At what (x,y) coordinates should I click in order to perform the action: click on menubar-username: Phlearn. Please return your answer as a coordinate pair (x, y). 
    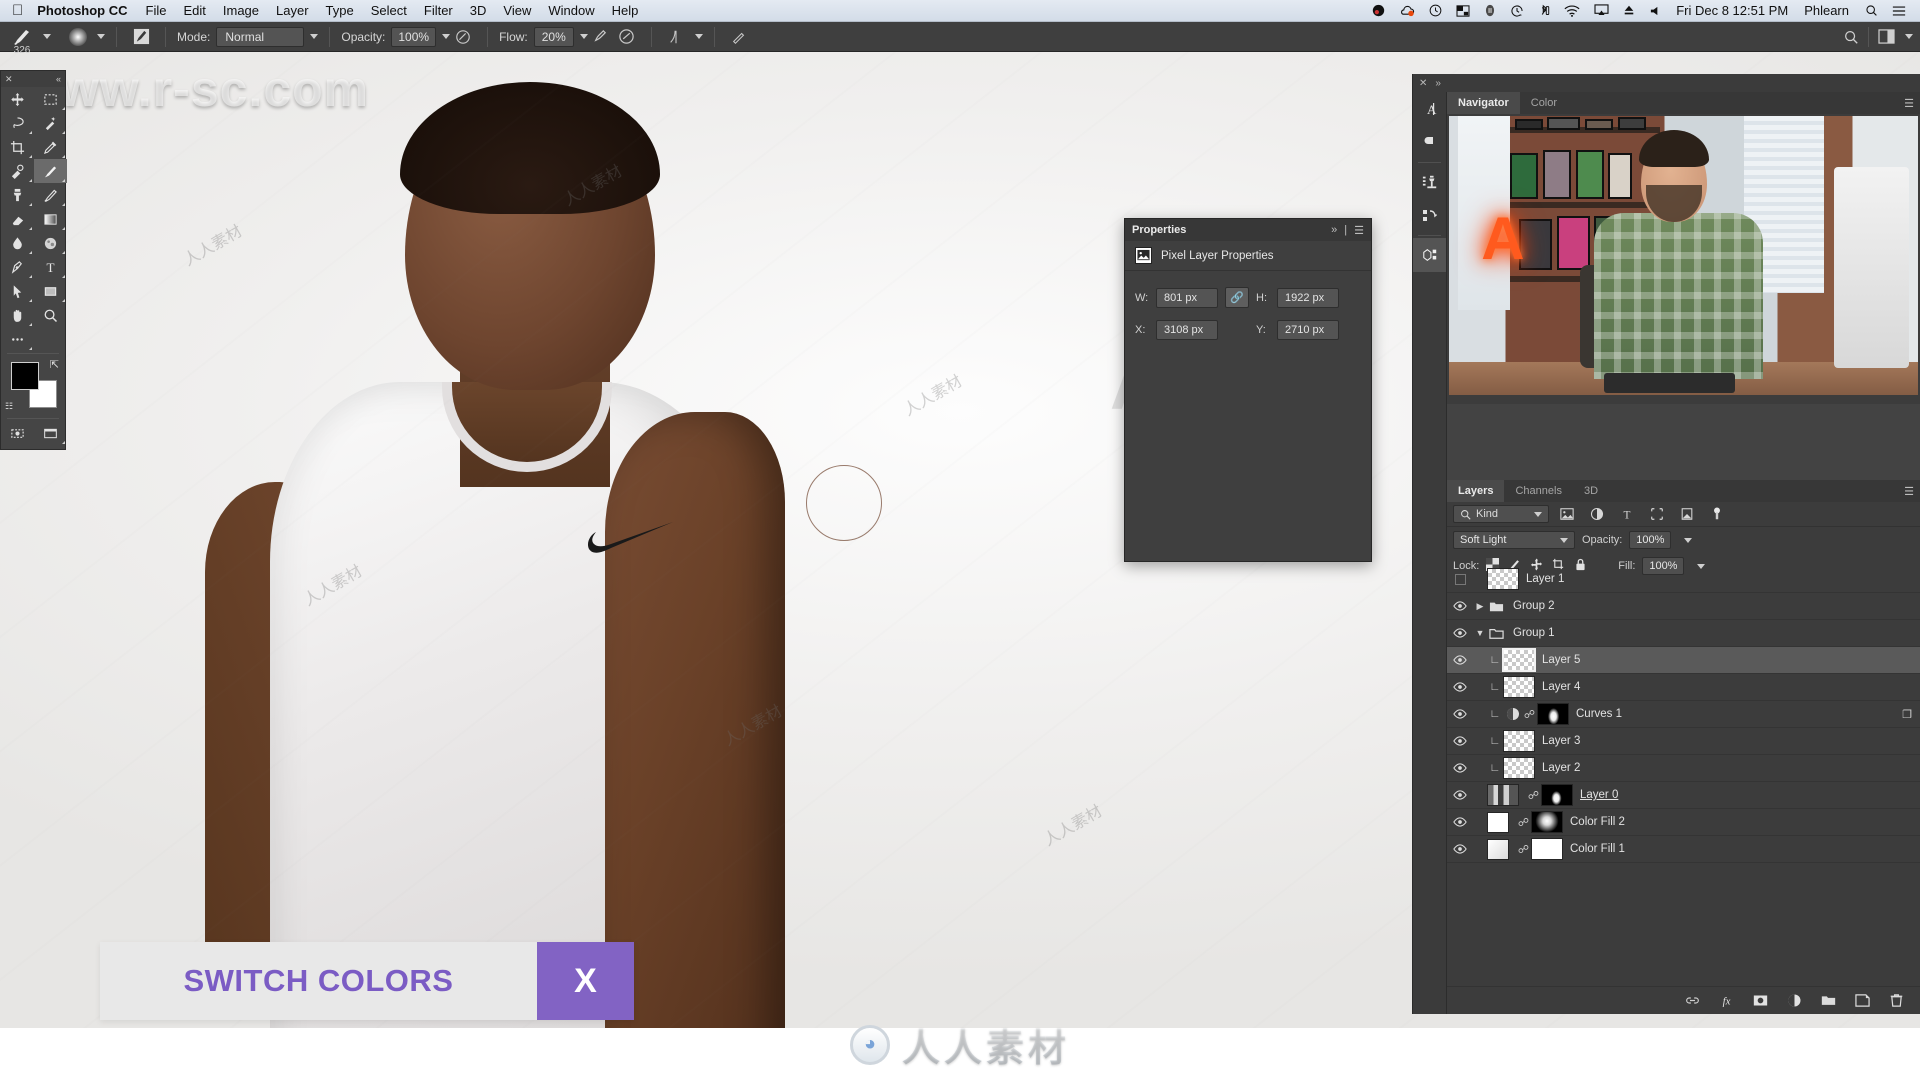
    Looking at the image, I should click on (1826, 10).